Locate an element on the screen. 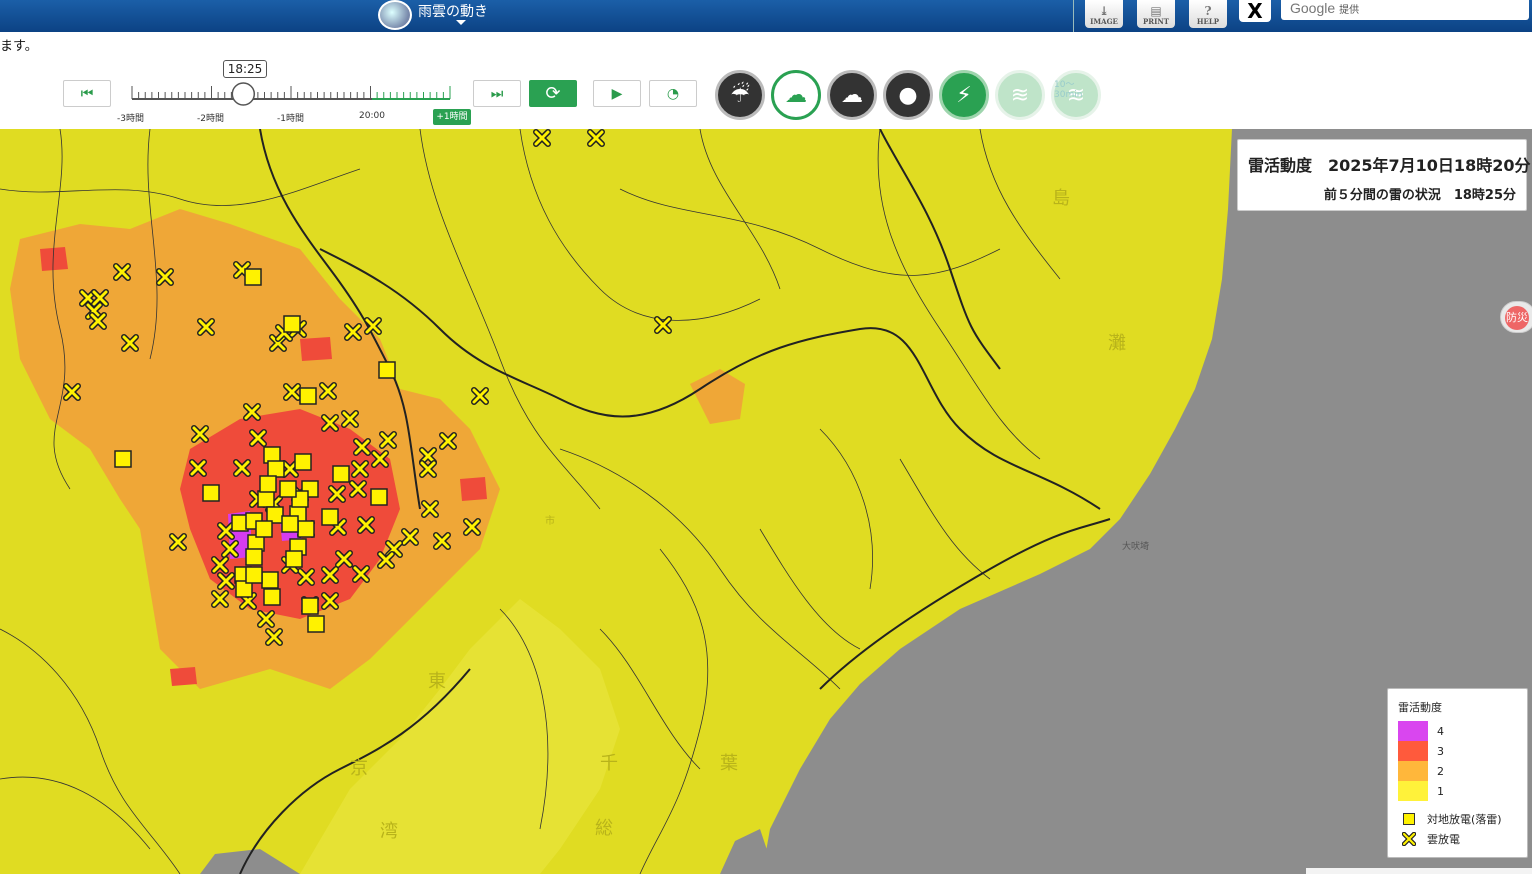 Image resolution: width=1532 pixels, height=874 pixels. legend-title: 雷活動度 is located at coordinates (1420, 707).